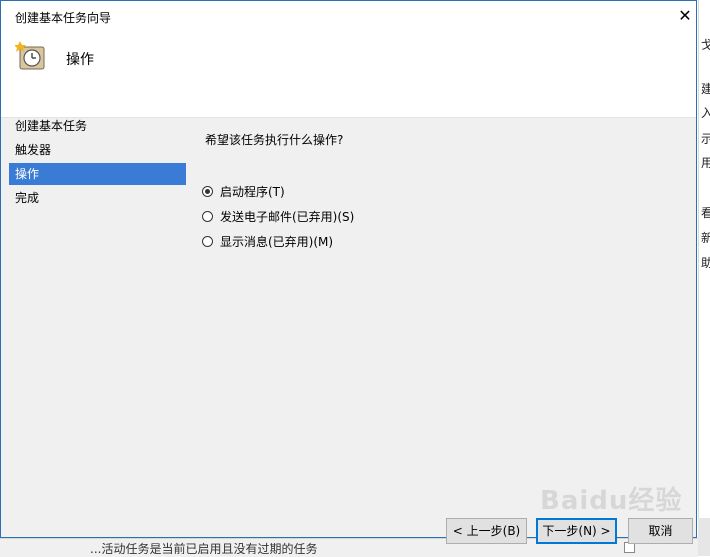 This screenshot has width=710, height=557. Describe the element at coordinates (63, 18) in the screenshot. I see `window-title: 创建基本任务向导` at that location.